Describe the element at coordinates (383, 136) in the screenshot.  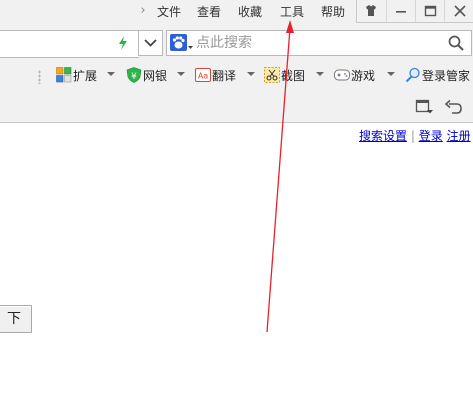
I see `search-settings-link: 搜索设置` at that location.